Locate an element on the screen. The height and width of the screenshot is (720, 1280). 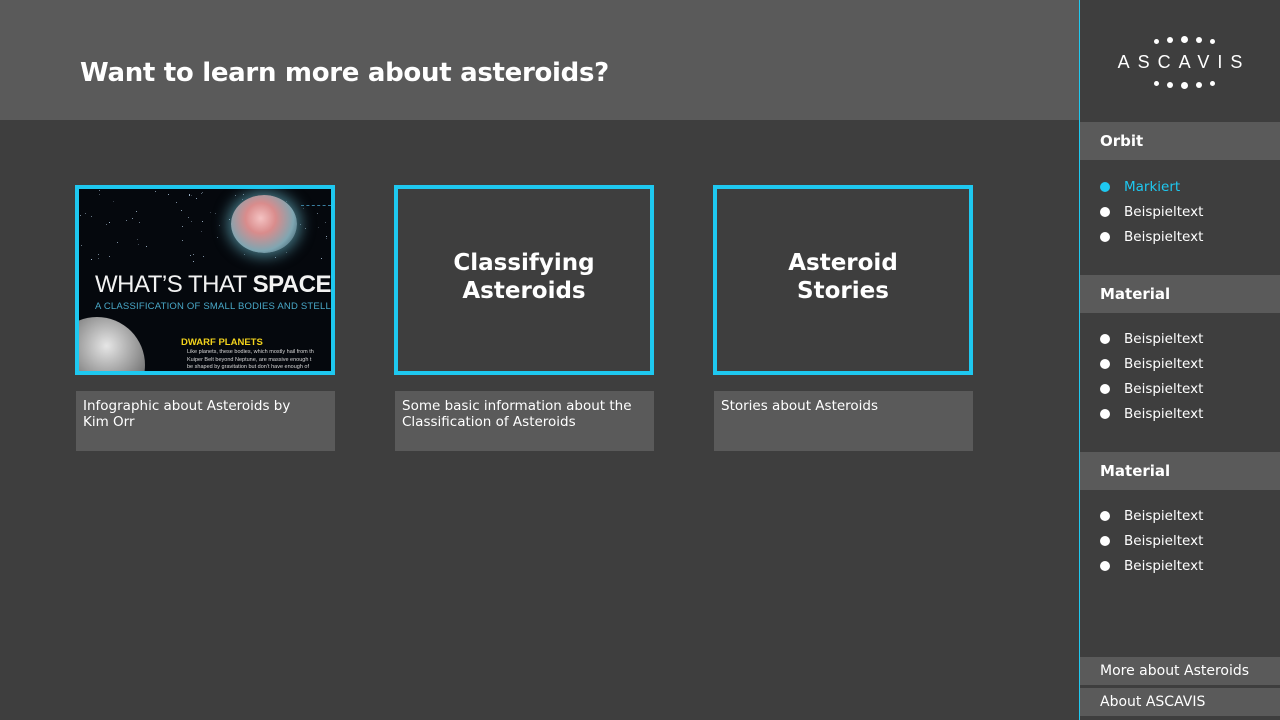
infographic-caption: Infographic about Asteroids by Kim Orr is located at coordinates (205, 421).